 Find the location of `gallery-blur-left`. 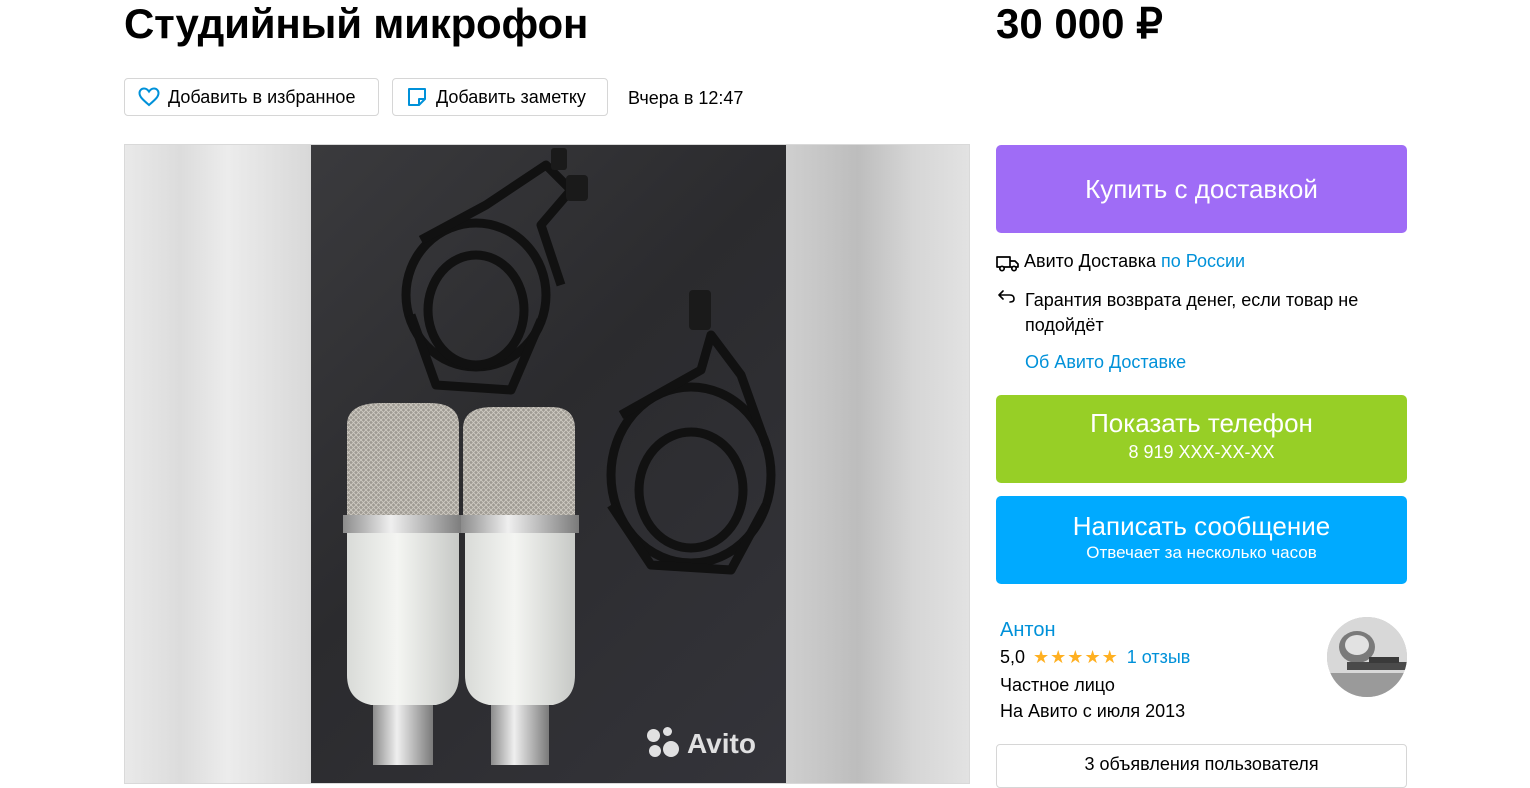

gallery-blur-left is located at coordinates (218, 464).